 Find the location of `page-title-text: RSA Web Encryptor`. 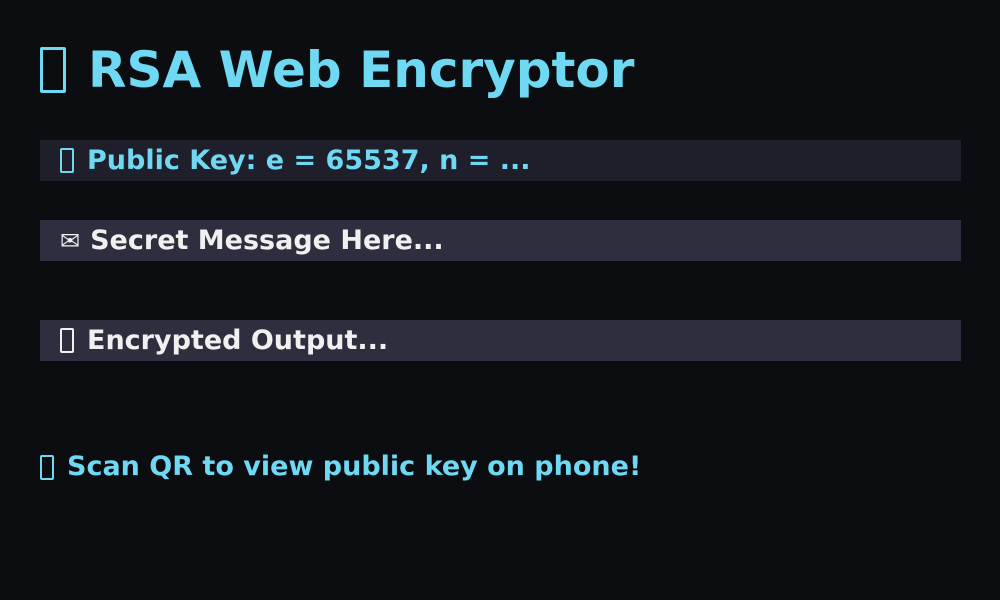

page-title-text: RSA Web Encryptor is located at coordinates (361, 70).